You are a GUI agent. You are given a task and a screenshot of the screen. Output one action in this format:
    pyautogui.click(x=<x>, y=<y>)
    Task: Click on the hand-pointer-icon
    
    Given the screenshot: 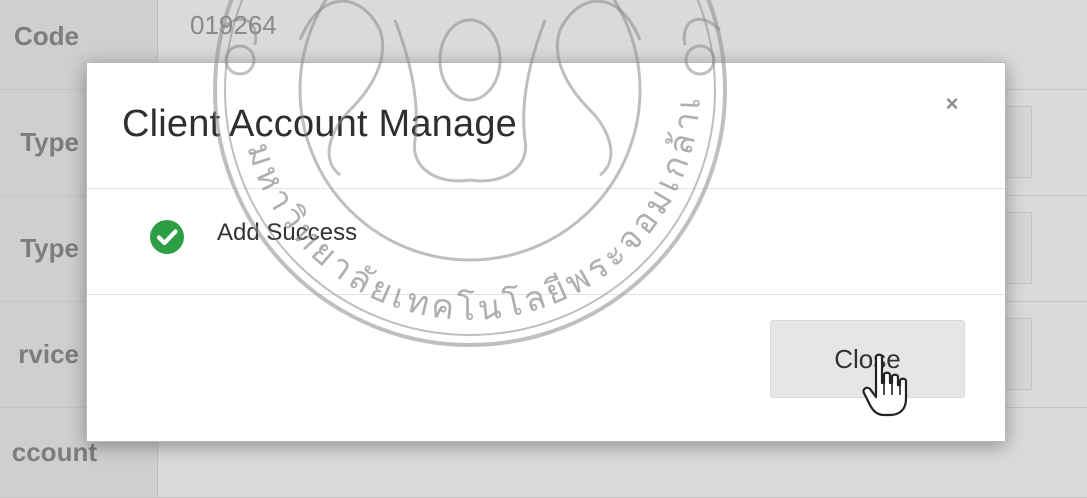 What is the action you would take?
    pyautogui.click(x=885, y=385)
    